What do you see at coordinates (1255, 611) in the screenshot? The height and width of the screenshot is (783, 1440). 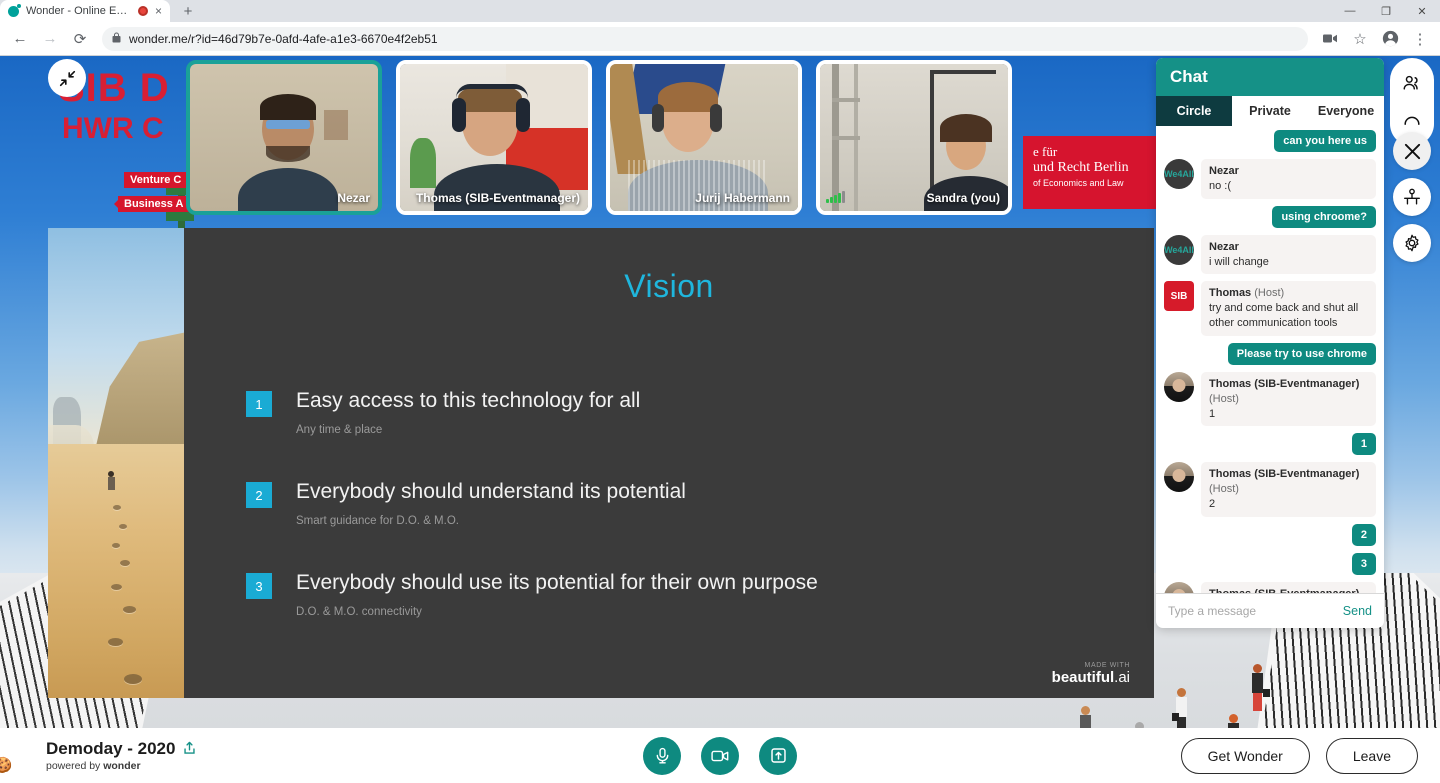 I see `chat-input` at bounding box center [1255, 611].